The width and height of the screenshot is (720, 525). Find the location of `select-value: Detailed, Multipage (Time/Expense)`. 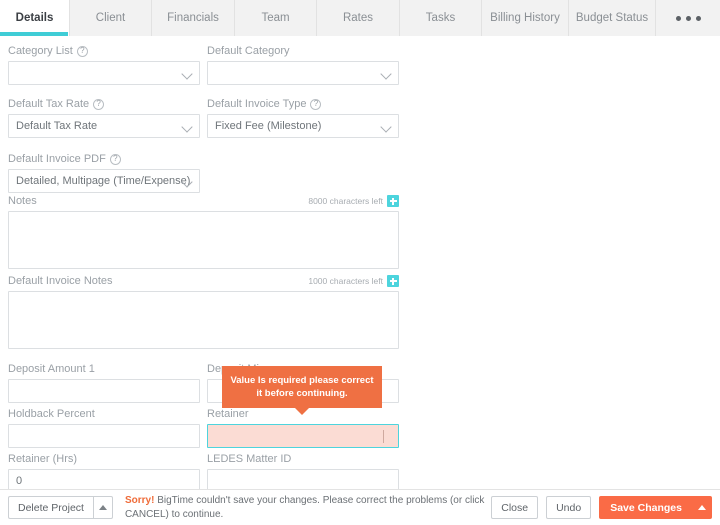

select-value: Detailed, Multipage (Time/Expense) is located at coordinates (103, 181).